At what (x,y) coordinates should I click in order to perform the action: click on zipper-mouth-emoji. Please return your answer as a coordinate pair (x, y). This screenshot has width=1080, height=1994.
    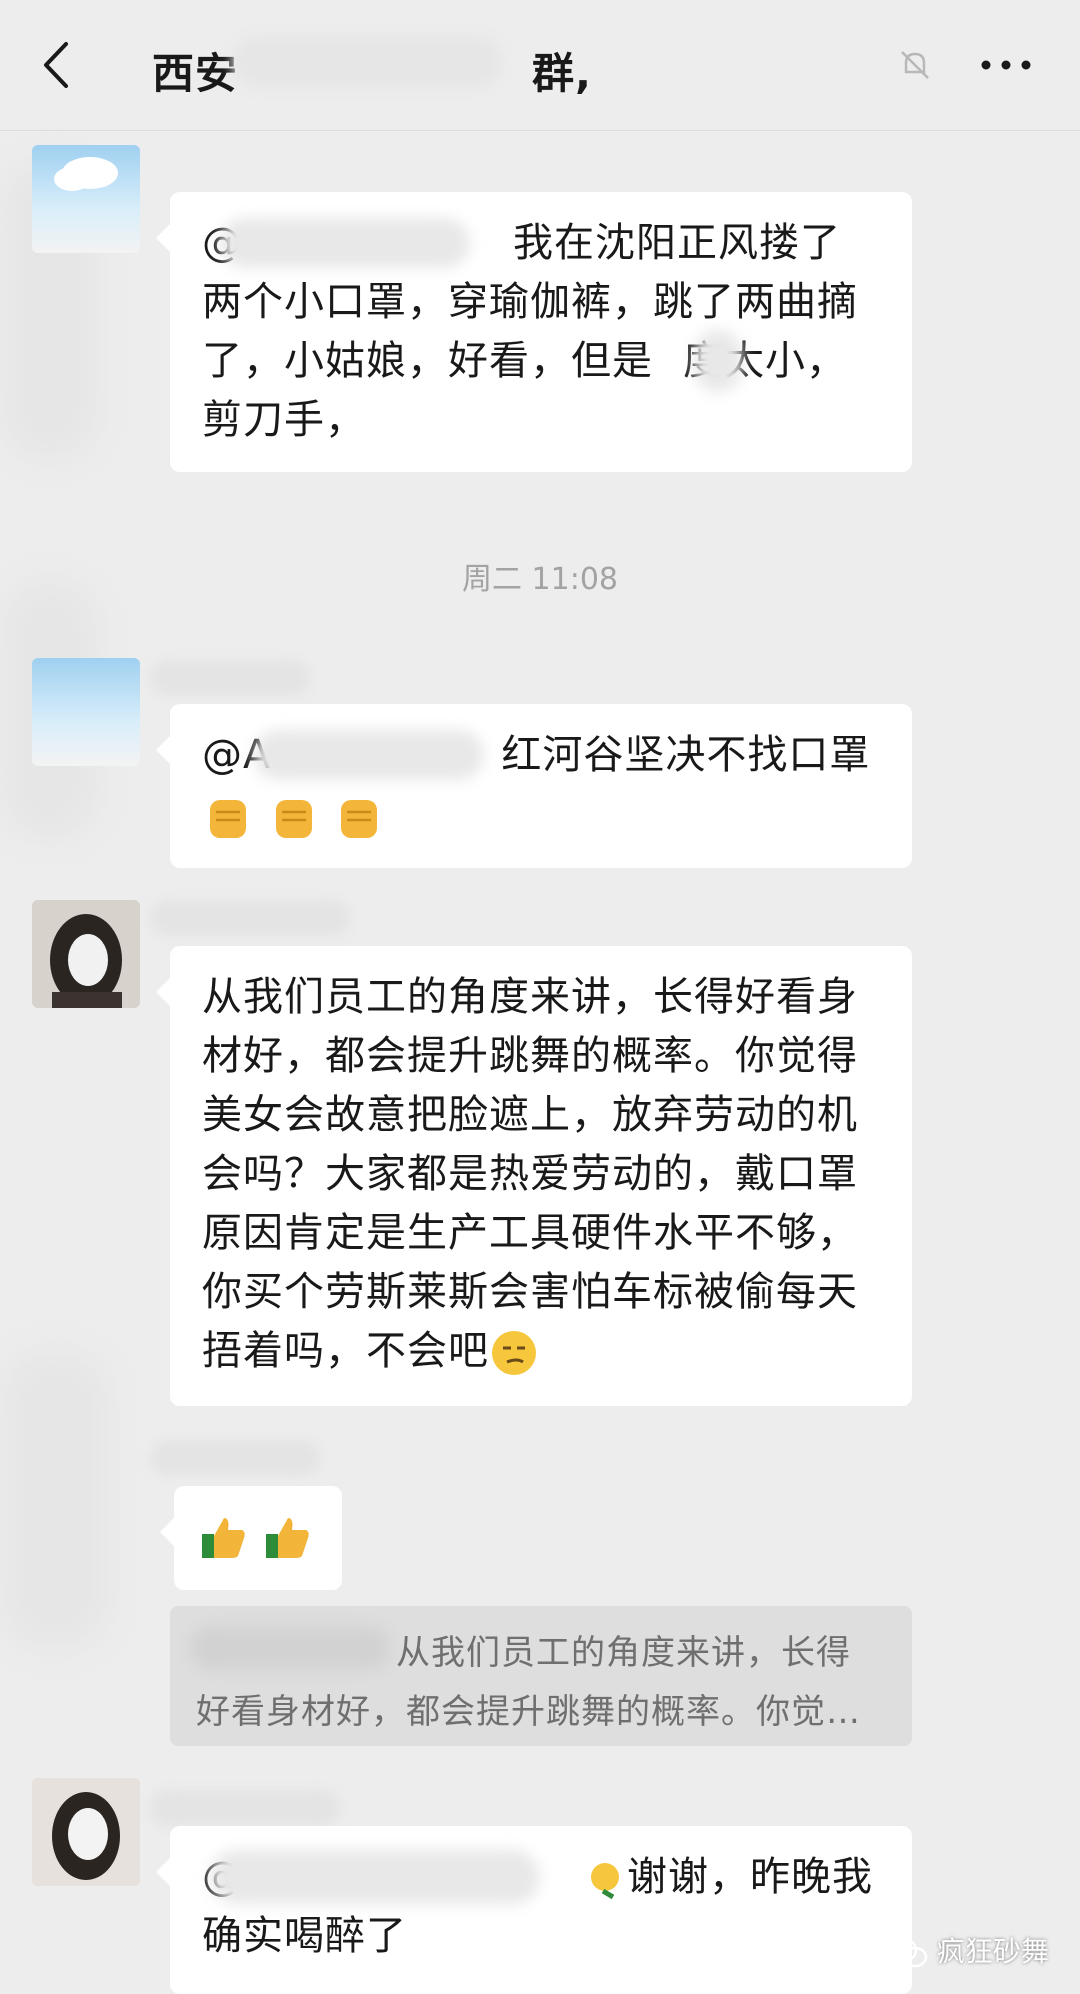
    Looking at the image, I should click on (605, 1881).